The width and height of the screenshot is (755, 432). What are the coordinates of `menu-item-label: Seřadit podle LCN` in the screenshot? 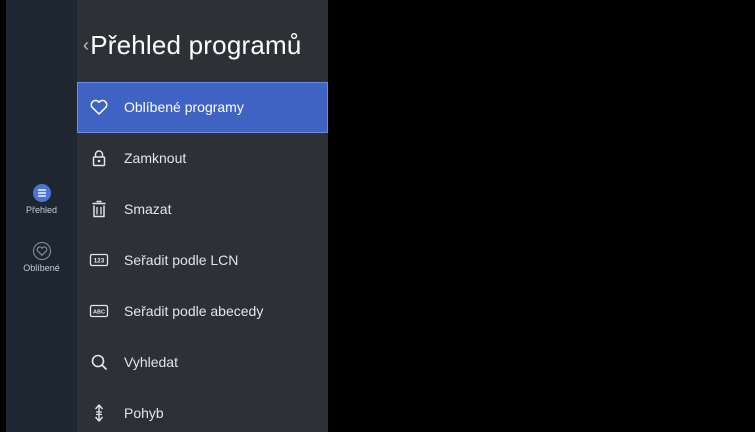 It's located at (181, 260).